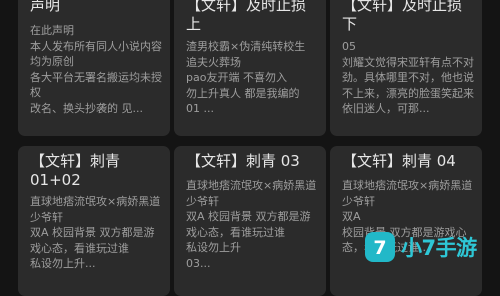 The width and height of the screenshot is (500, 296). I want to click on svg-text: 7, so click(379, 247).